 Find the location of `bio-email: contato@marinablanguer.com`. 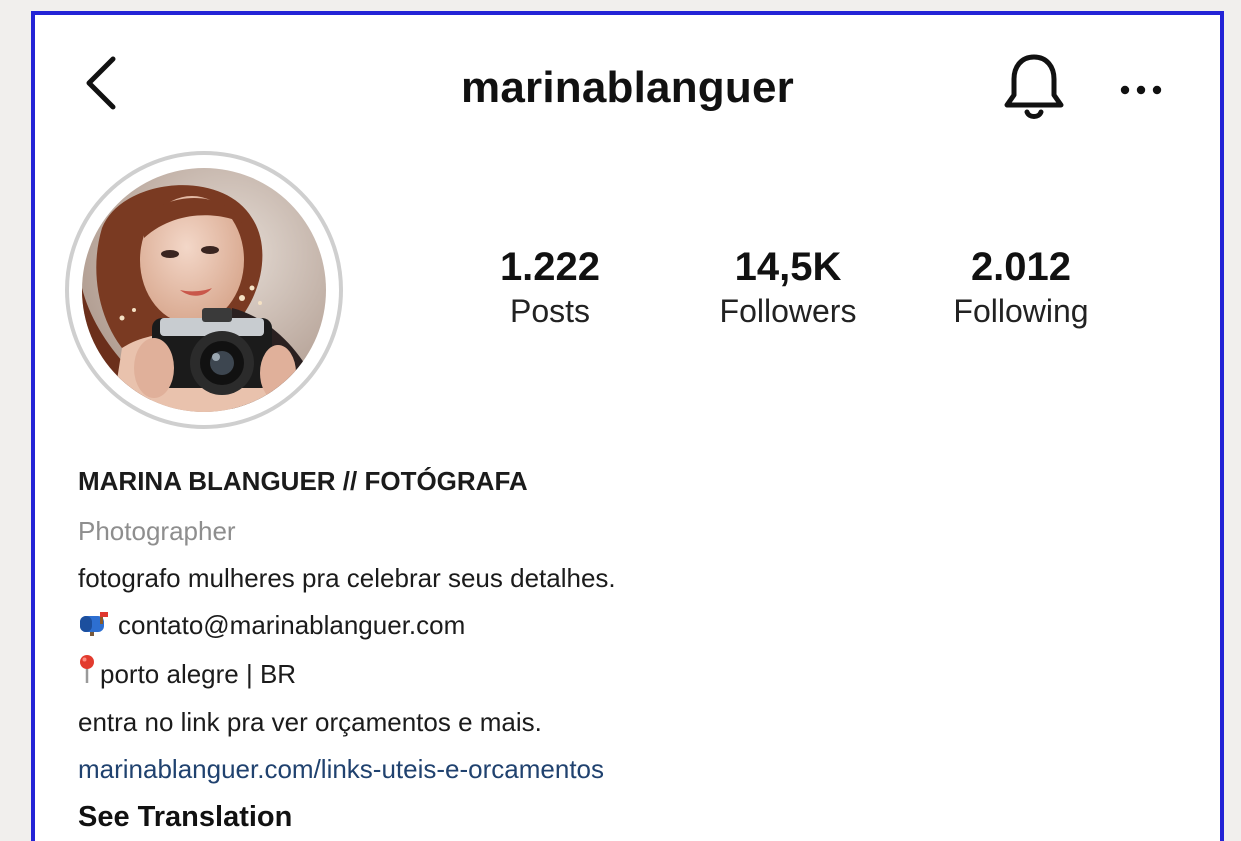

bio-email: contato@marinablanguer.com is located at coordinates (291, 625).